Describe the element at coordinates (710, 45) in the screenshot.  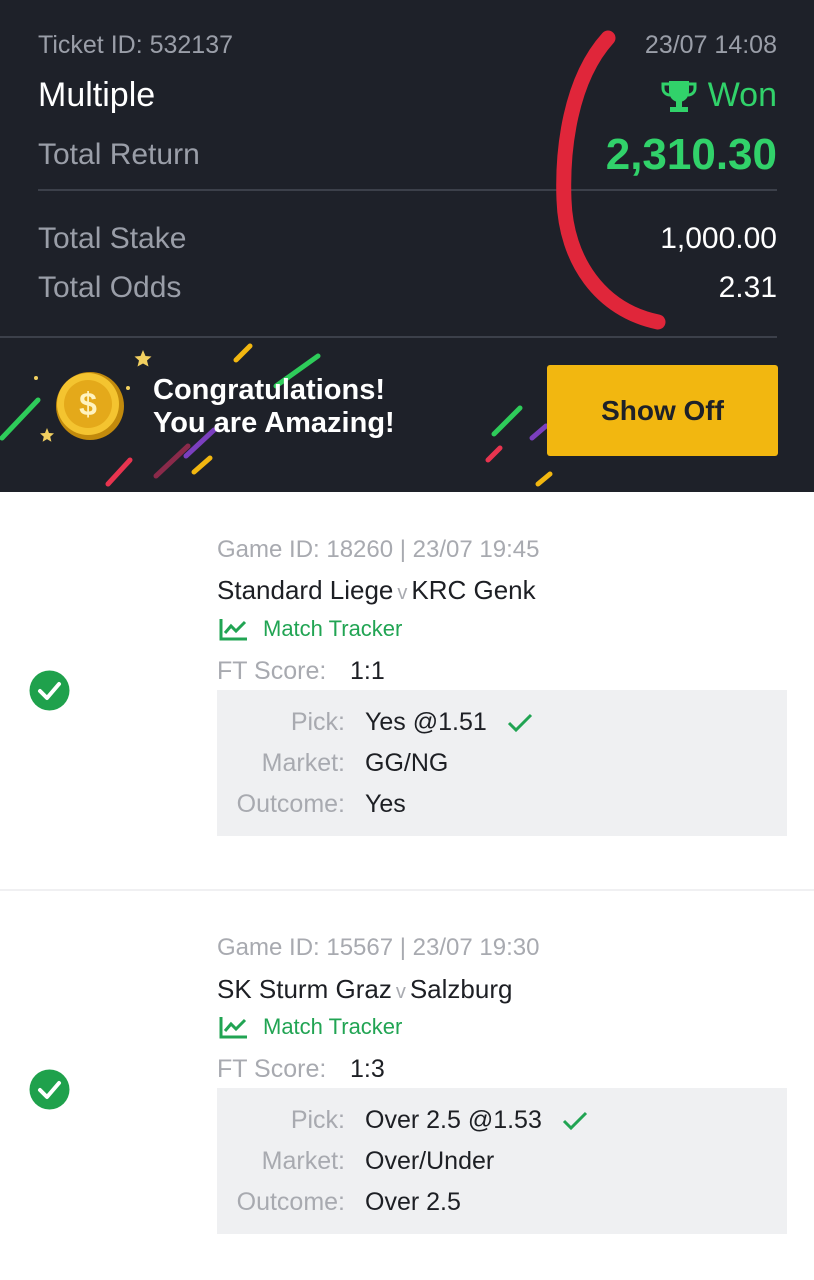
I see `ticket-datetime: 23/07 14:08` at that location.